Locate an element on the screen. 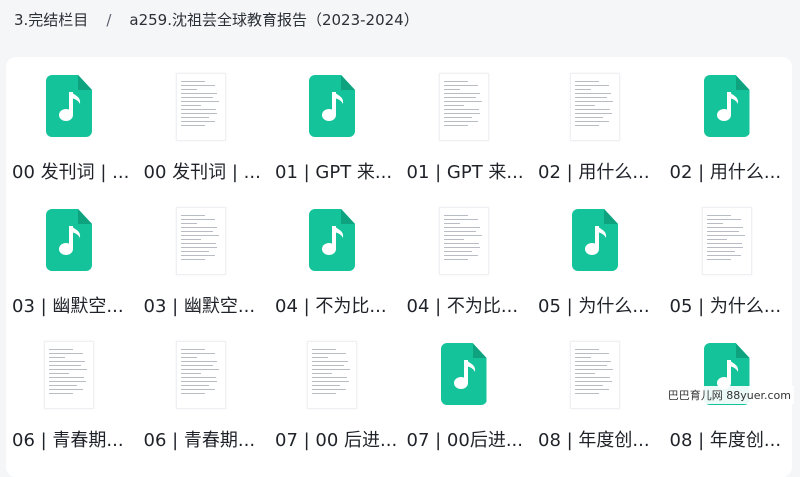 This screenshot has height=477, width=800. breadcrumb: 3.完结栏目 / a259.沈祖芸全球教育报告（2023-2024） is located at coordinates (216, 19).